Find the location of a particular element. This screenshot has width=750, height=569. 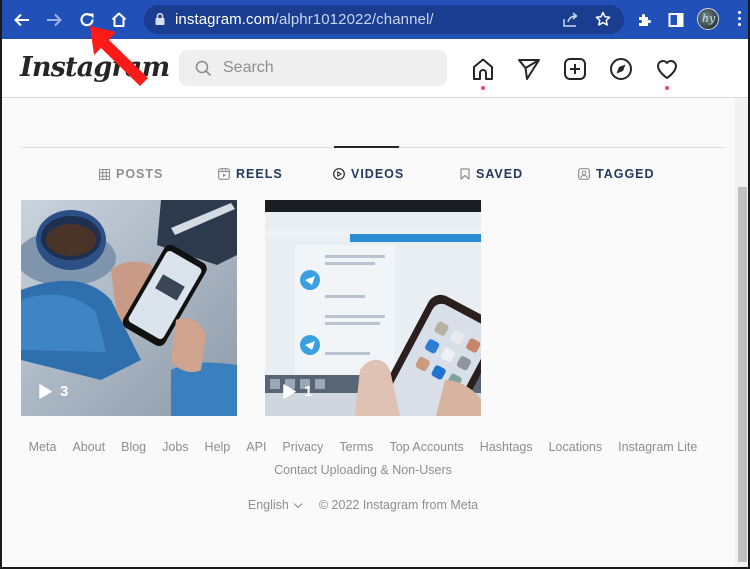

address-bar: instagram.com/alphr1012022/channel/ is located at coordinates (384, 19).